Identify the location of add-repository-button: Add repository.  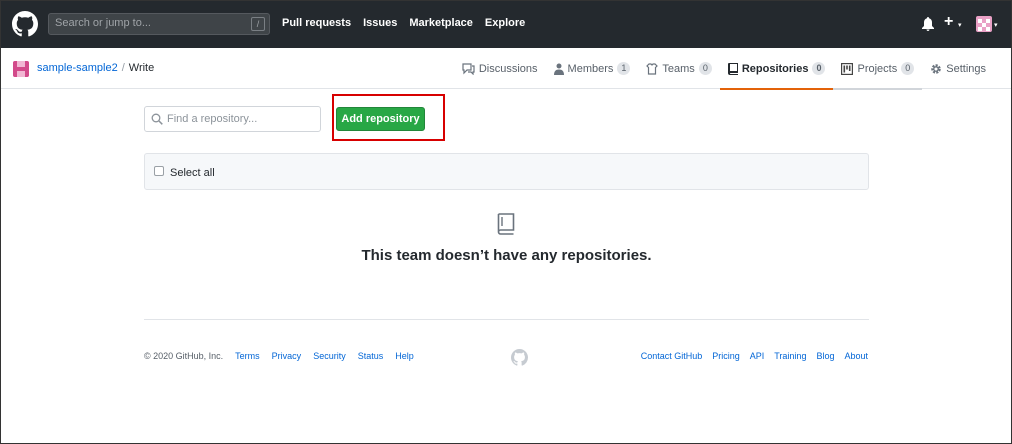
(380, 119).